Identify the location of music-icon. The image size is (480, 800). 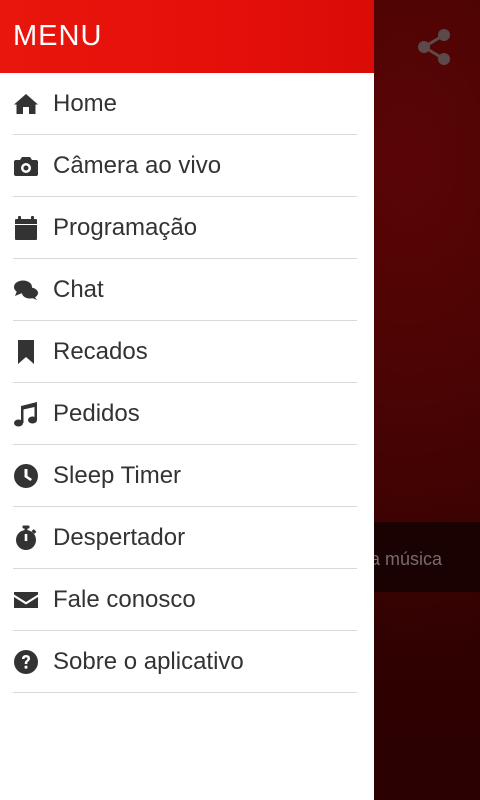
(26, 414).